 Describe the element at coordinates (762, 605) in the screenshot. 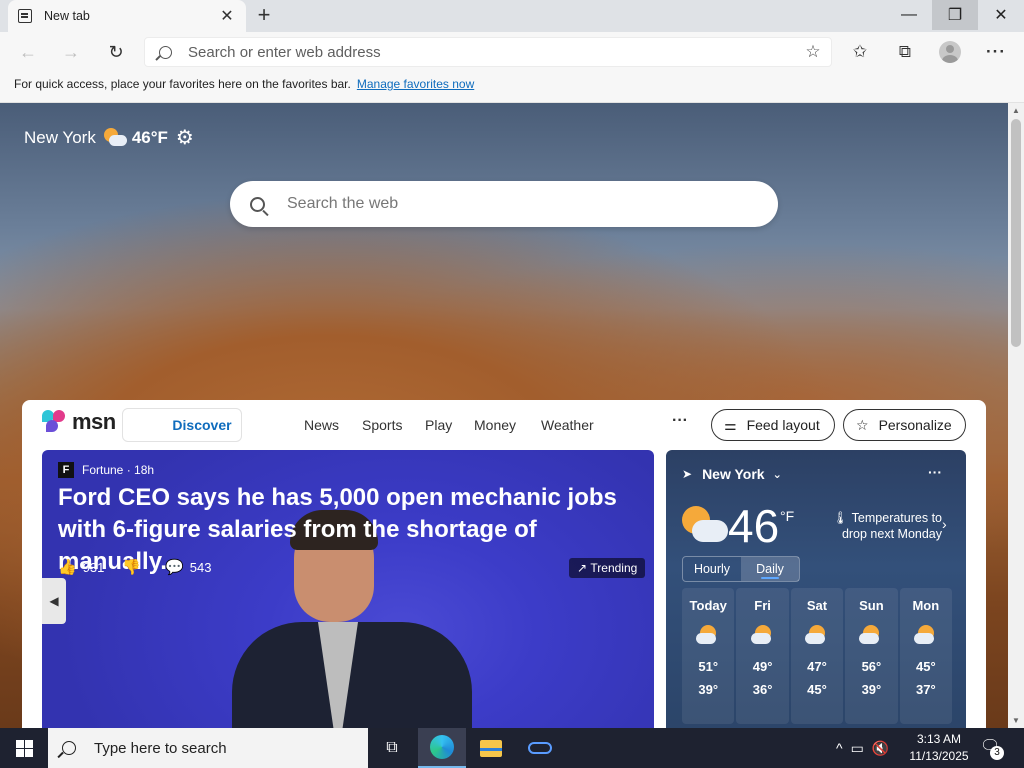

I see `day-name: Fri` at that location.